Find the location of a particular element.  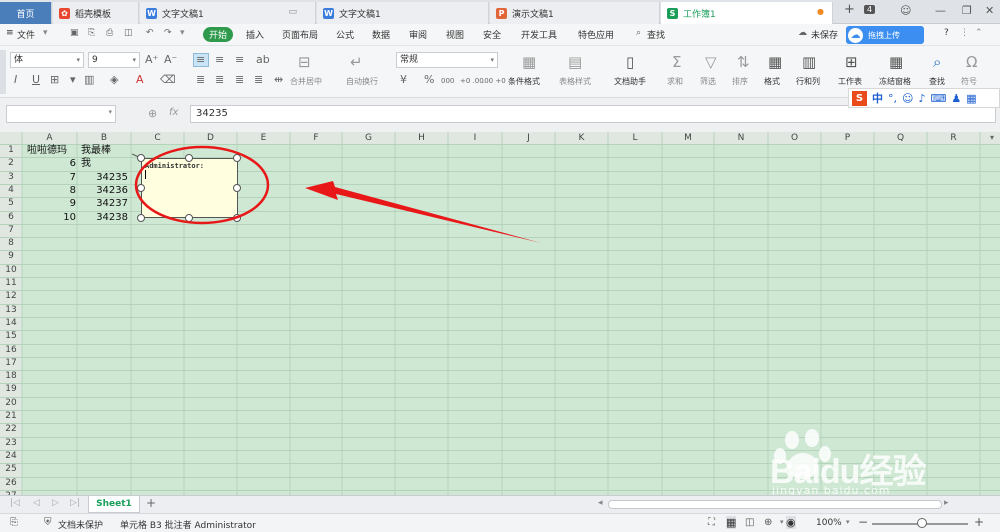

maximize-icon: ❐ is located at coordinates (967, 10).